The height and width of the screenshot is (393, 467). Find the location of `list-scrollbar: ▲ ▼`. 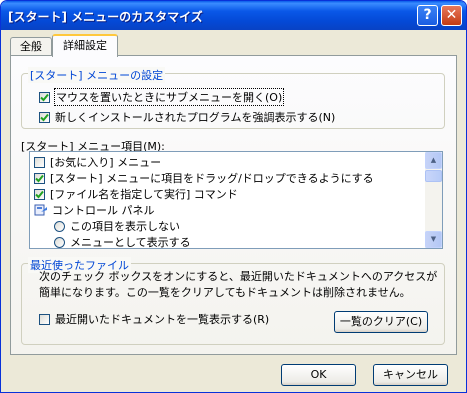

list-scrollbar: ▲ ▼ is located at coordinates (433, 200).